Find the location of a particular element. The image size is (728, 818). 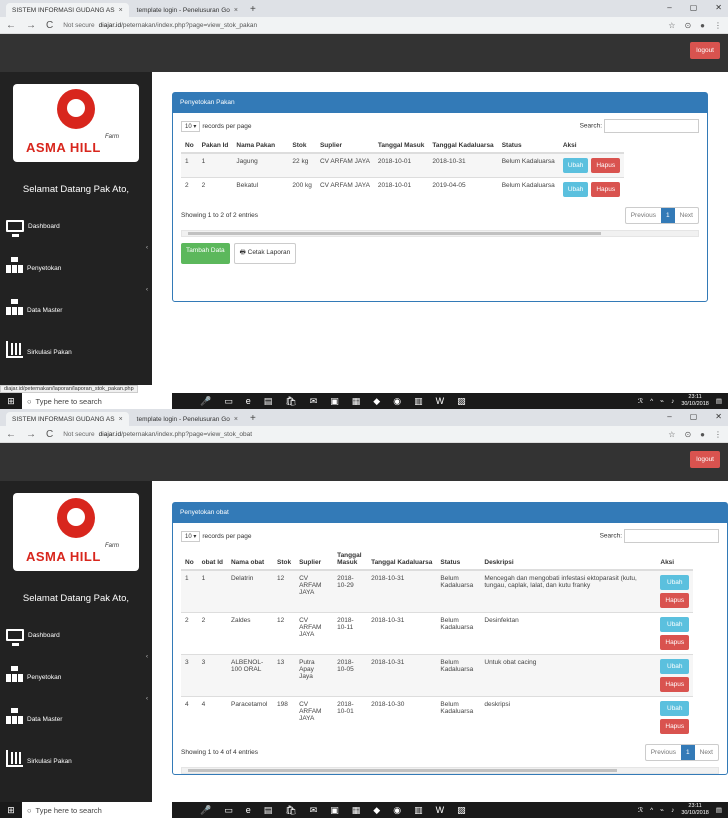

page-length-select: 10 ▾ is located at coordinates (191, 126).